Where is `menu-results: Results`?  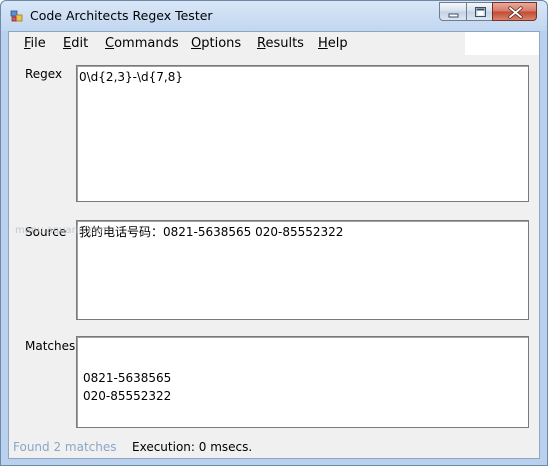
menu-results: Results is located at coordinates (280, 43).